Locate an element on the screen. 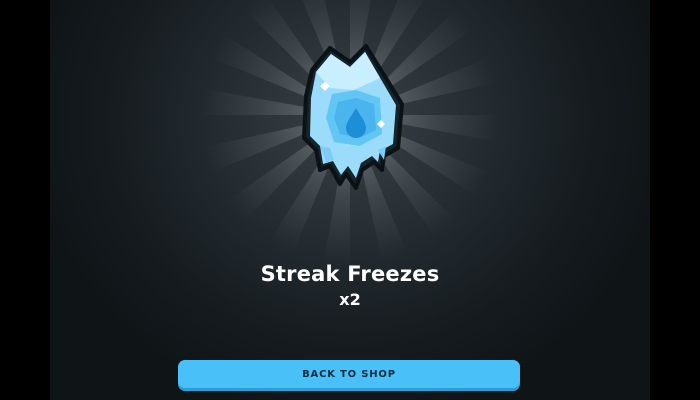 The image size is (700, 400). streak-freeze-icon is located at coordinates (353, 117).